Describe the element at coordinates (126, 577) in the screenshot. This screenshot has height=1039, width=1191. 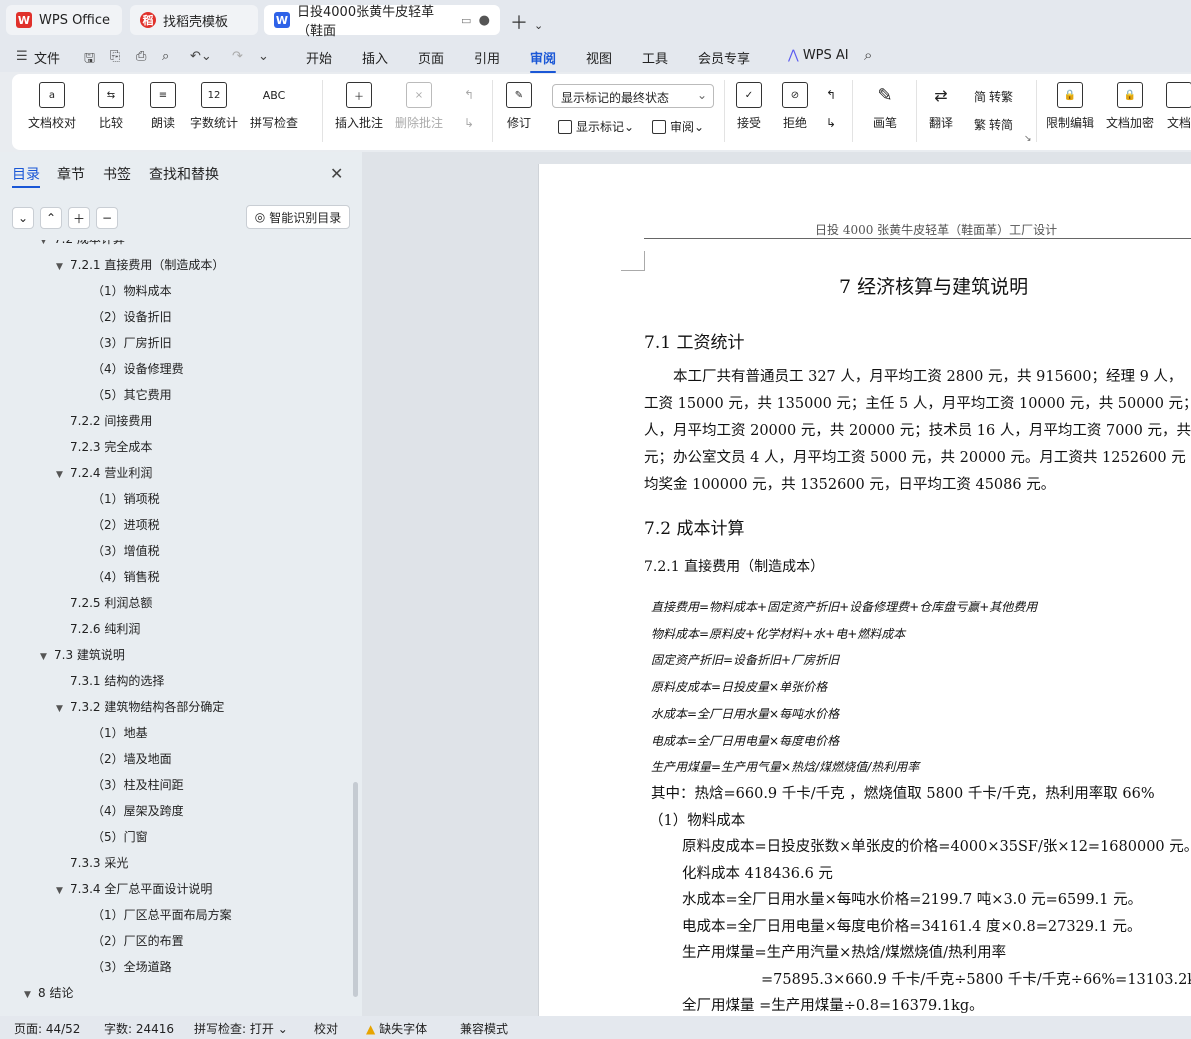
I see `toc-item: （4）销售税` at that location.